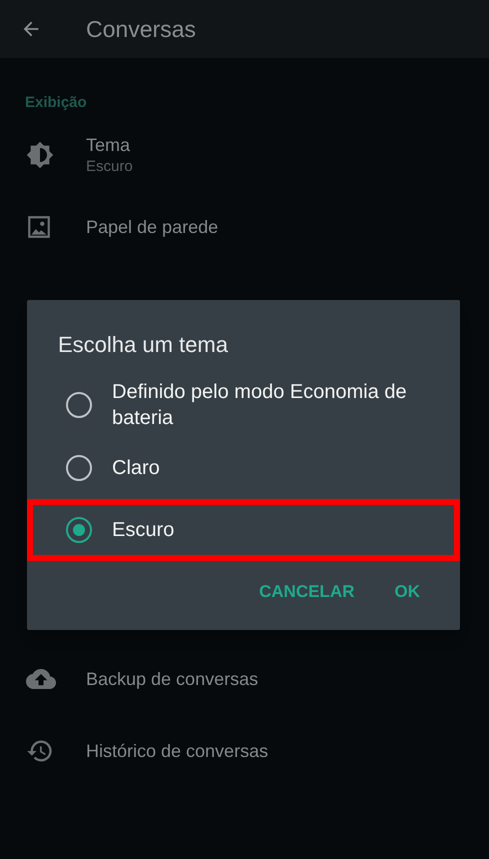 The image size is (489, 859). Describe the element at coordinates (109, 144) in the screenshot. I see `setting-title: Tema` at that location.